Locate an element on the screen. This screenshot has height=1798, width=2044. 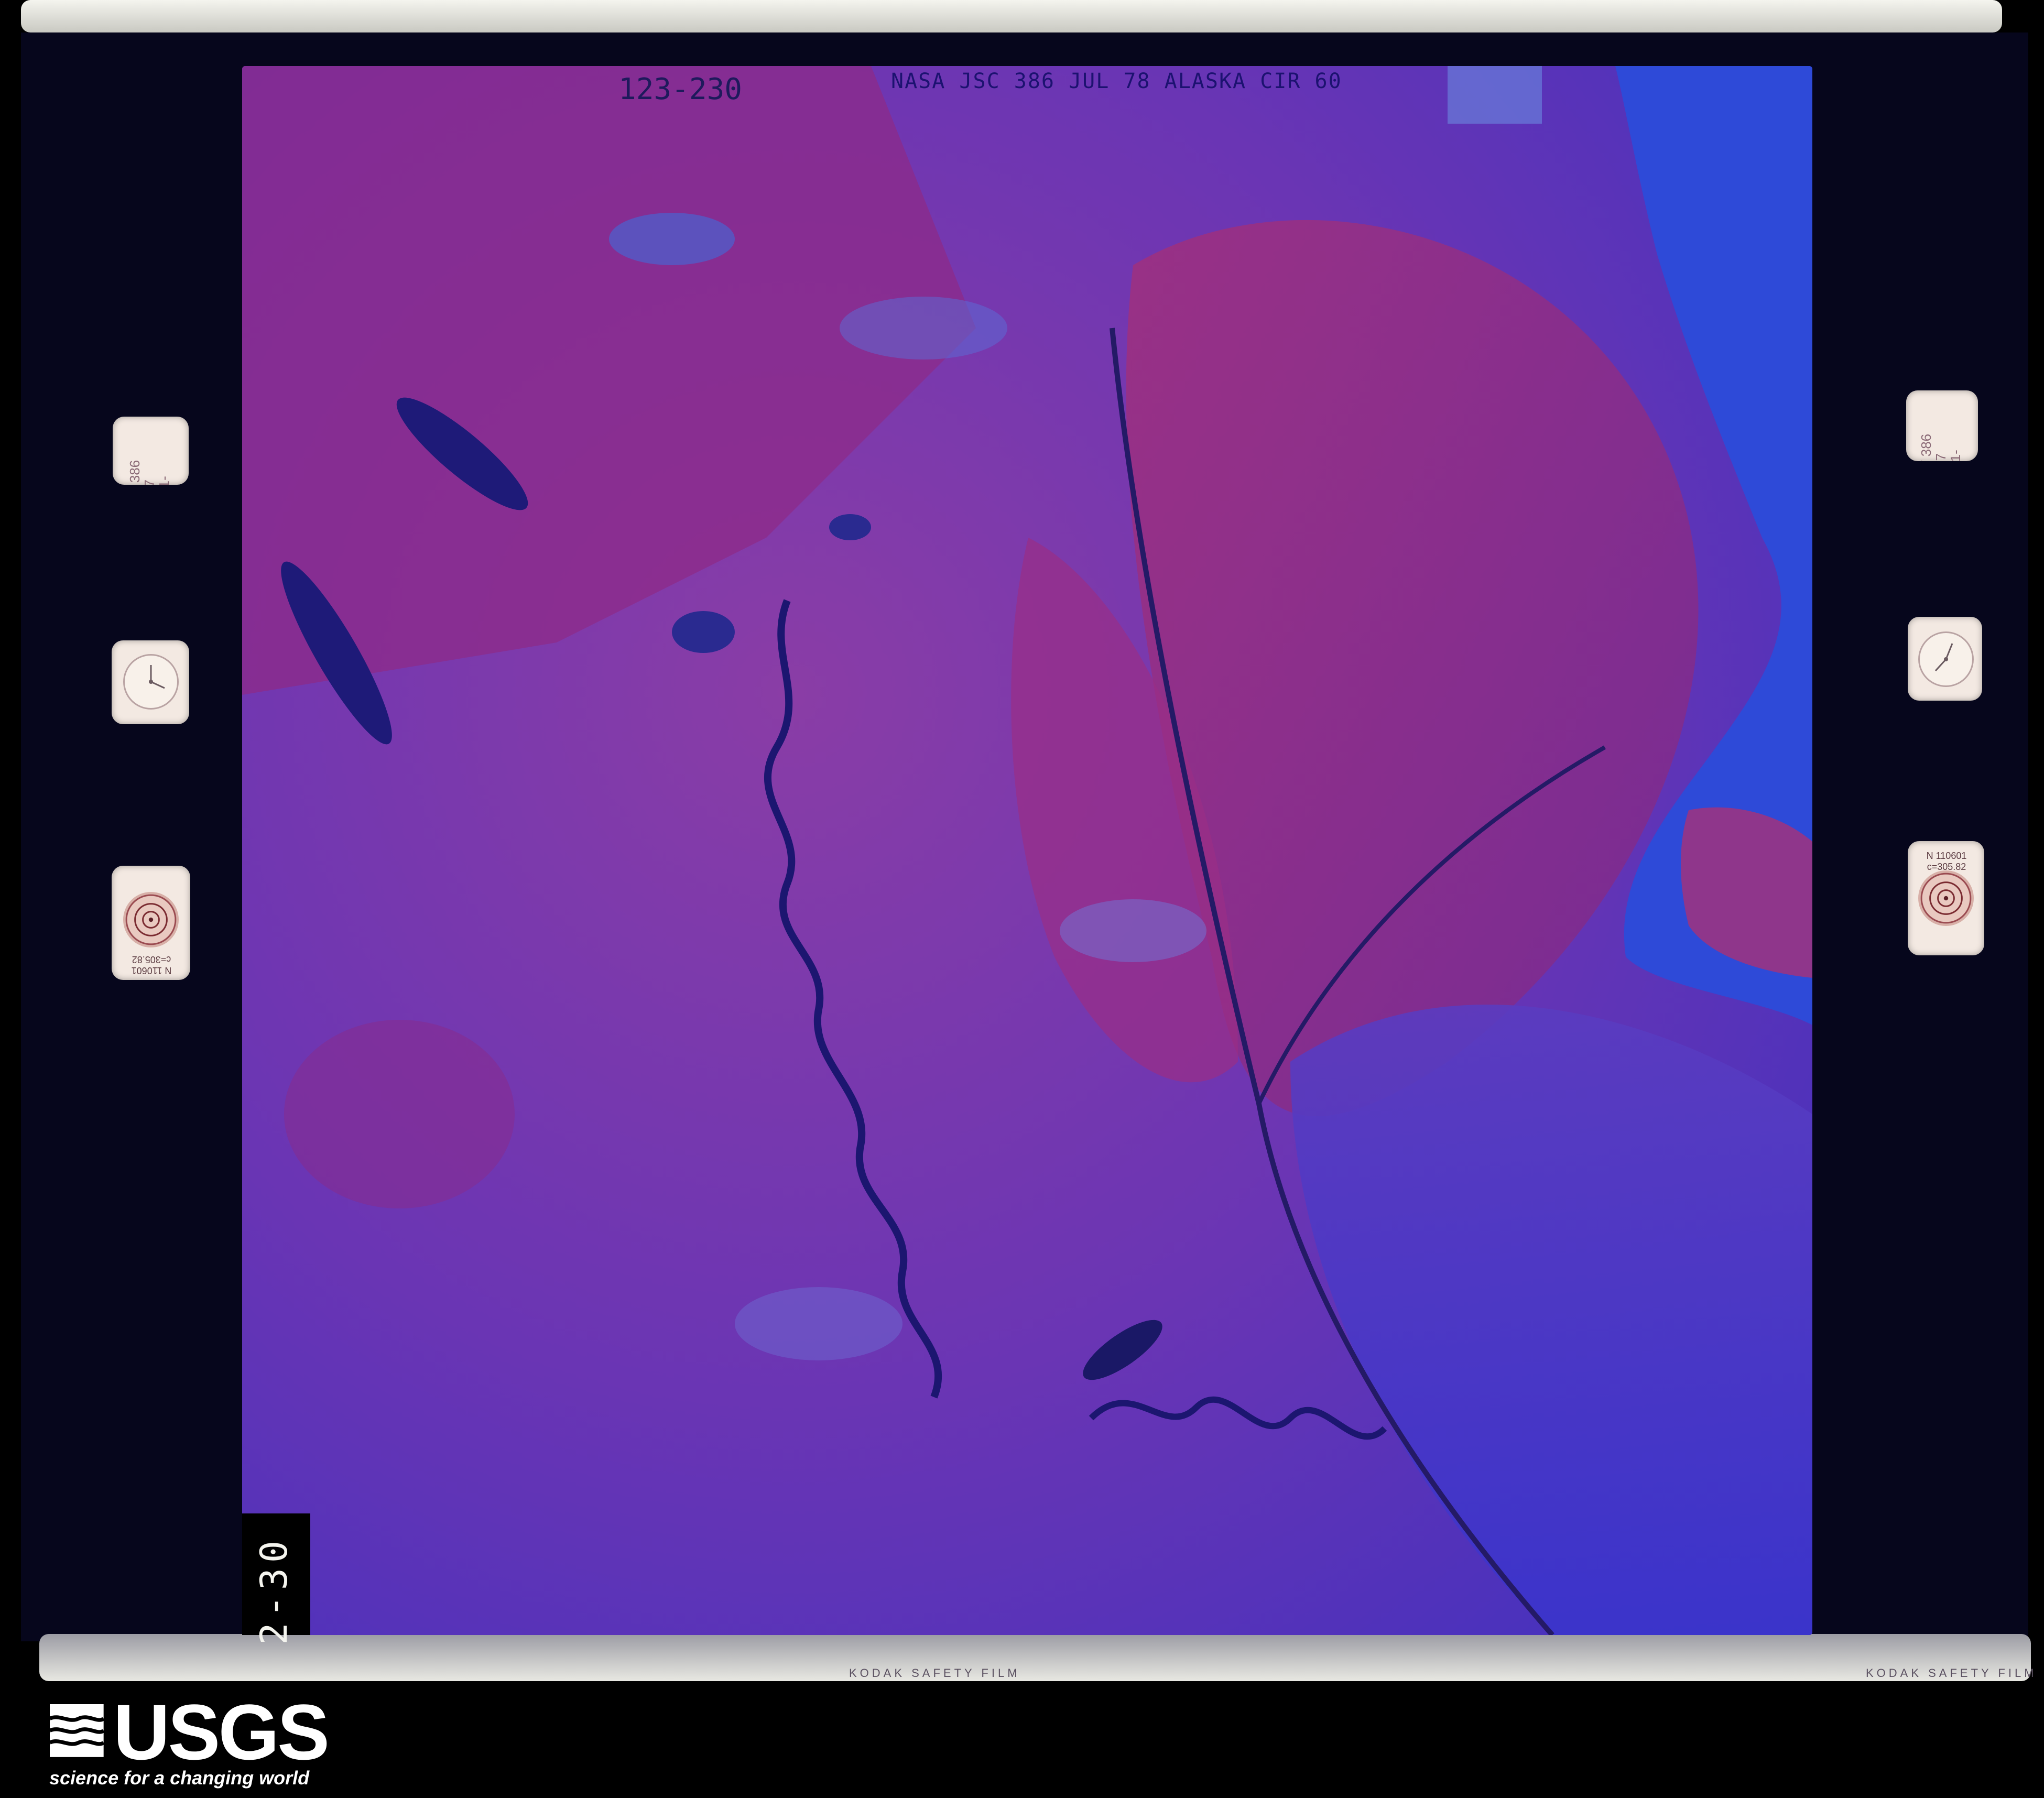
film-header-text: NASA JSC 386 JUL 78 ALASKA CIR 60 is located at coordinates (1116, 81).